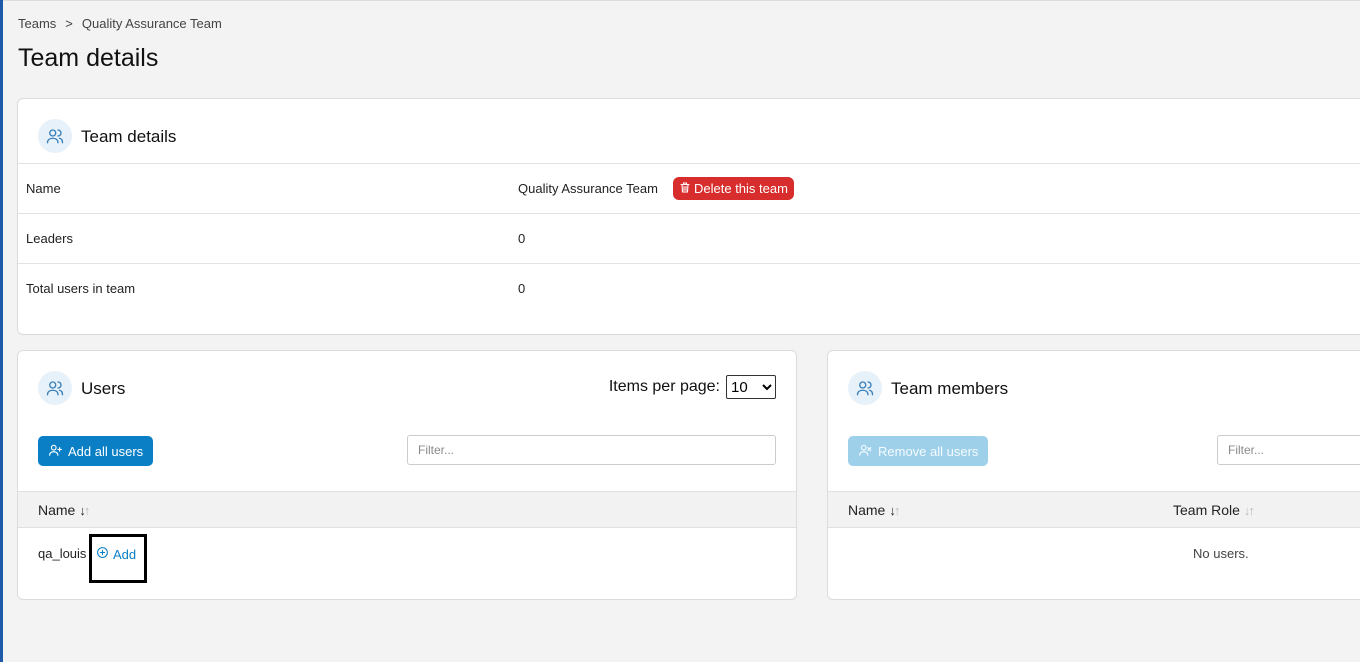  I want to click on empty-state-text: No users., so click(1221, 553).